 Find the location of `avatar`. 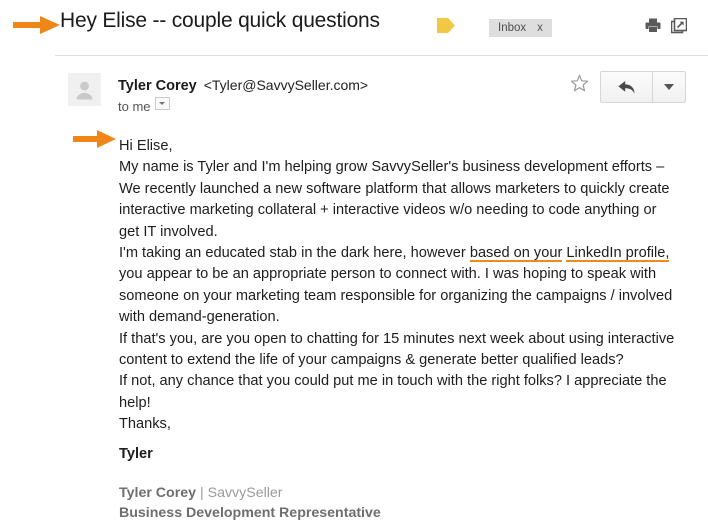

avatar is located at coordinates (84, 89).